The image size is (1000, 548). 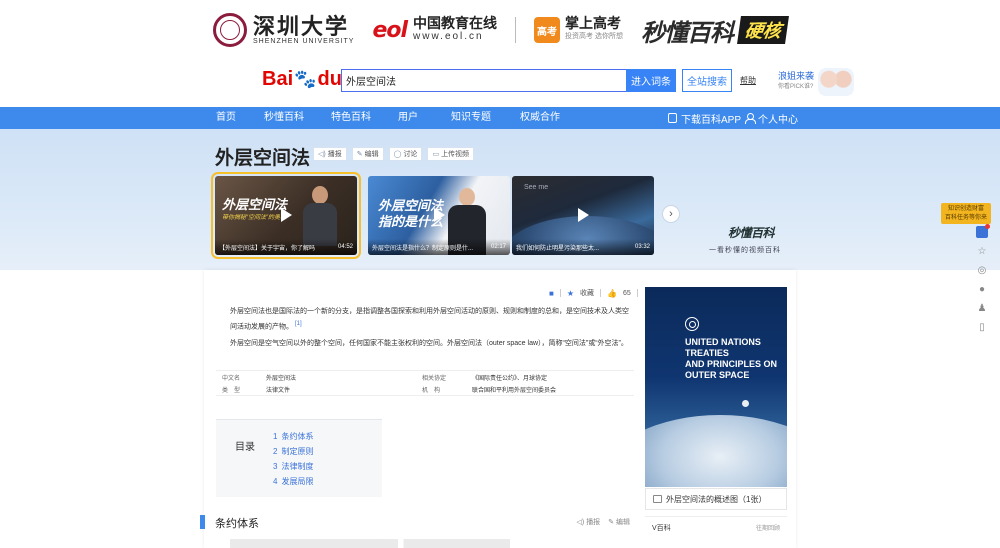 What do you see at coordinates (293, 466) in the screenshot?
I see `toc-item: 3 法律制度` at bounding box center [293, 466].